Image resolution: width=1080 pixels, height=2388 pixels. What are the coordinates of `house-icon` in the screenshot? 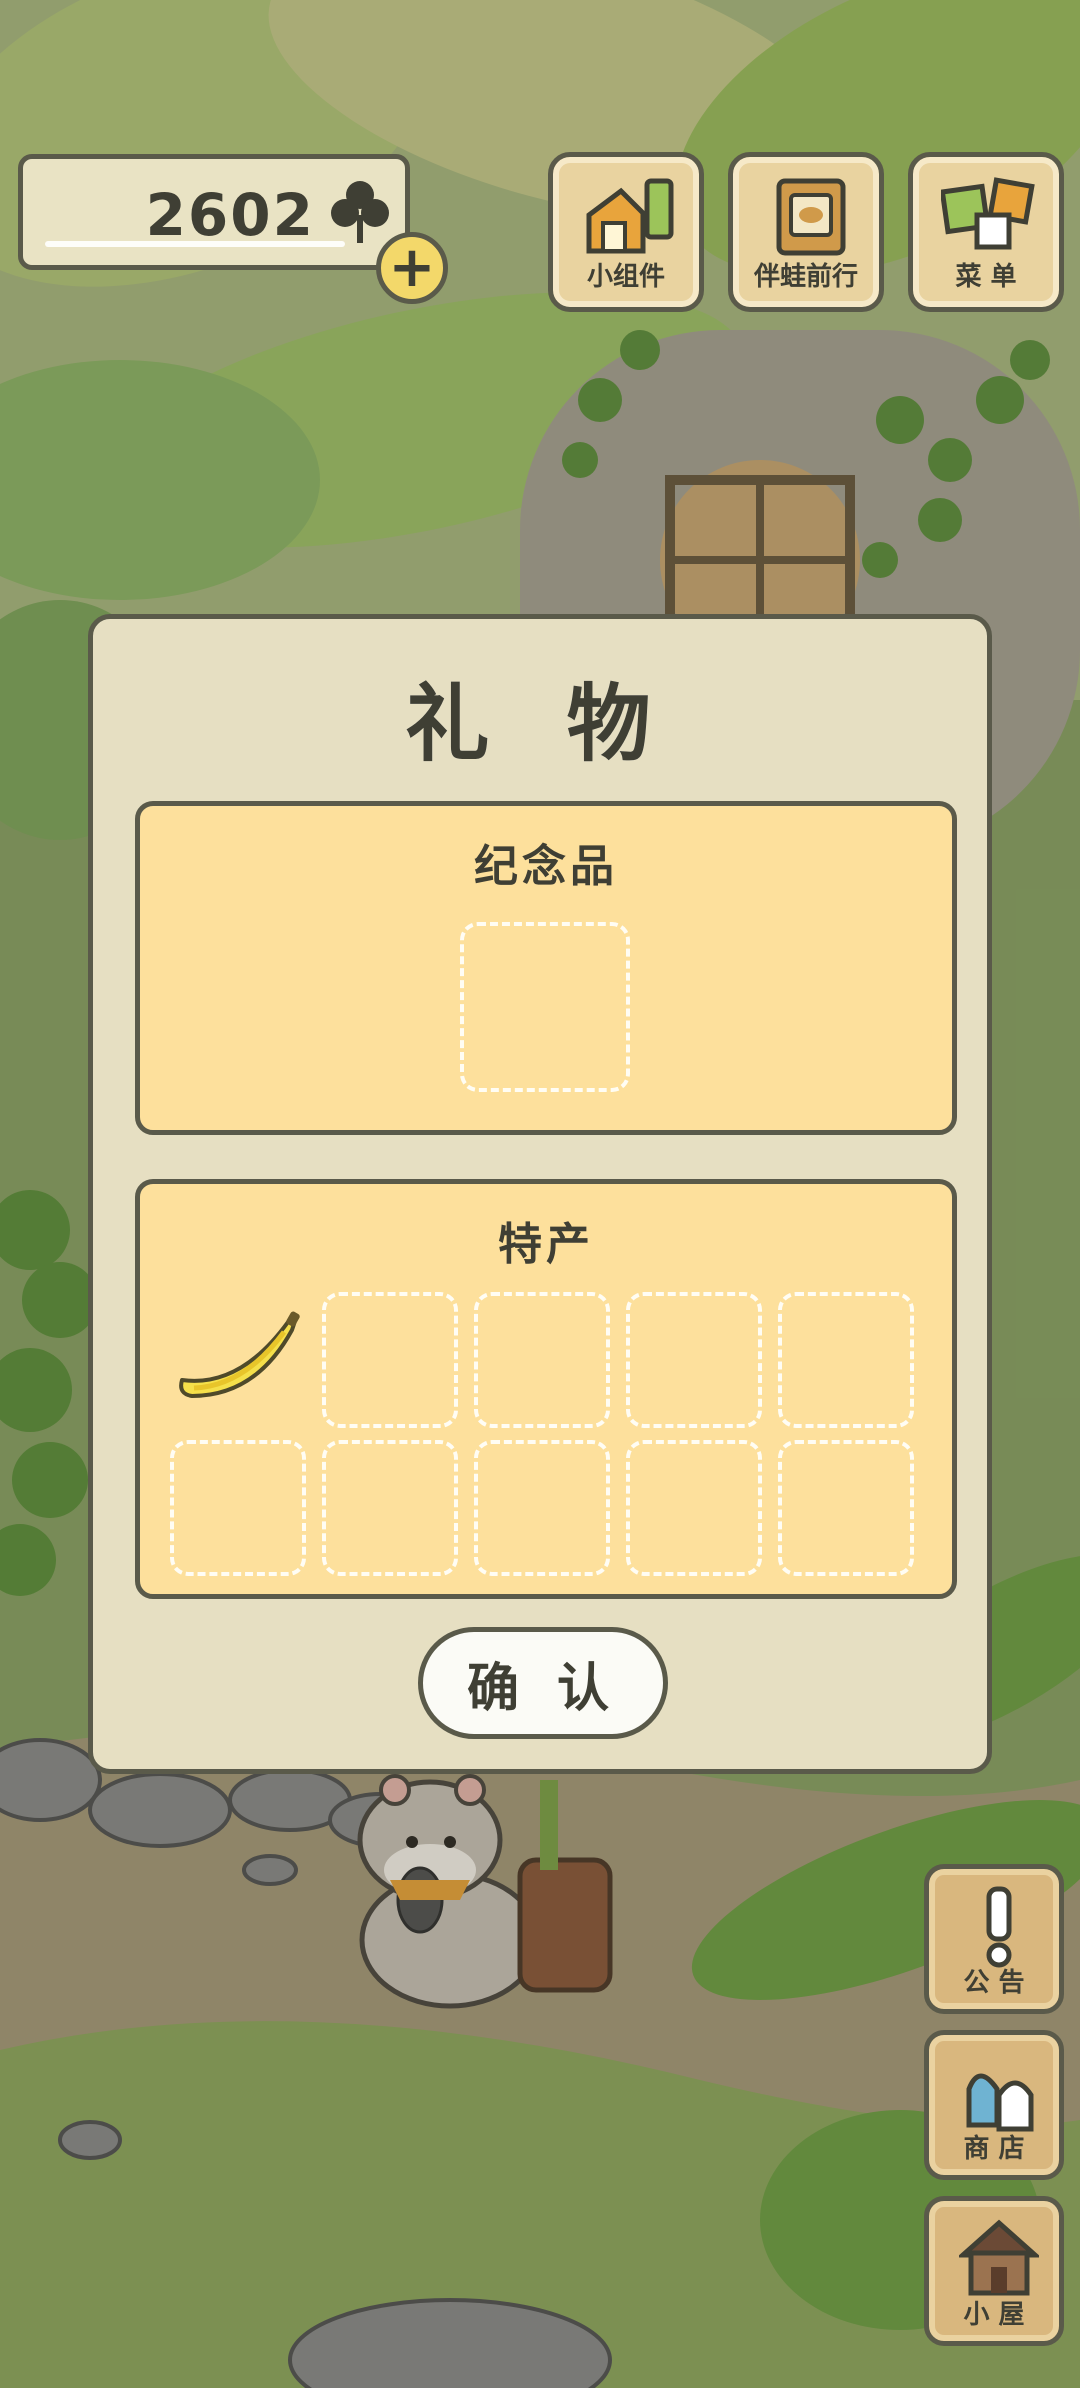 It's located at (999, 2257).